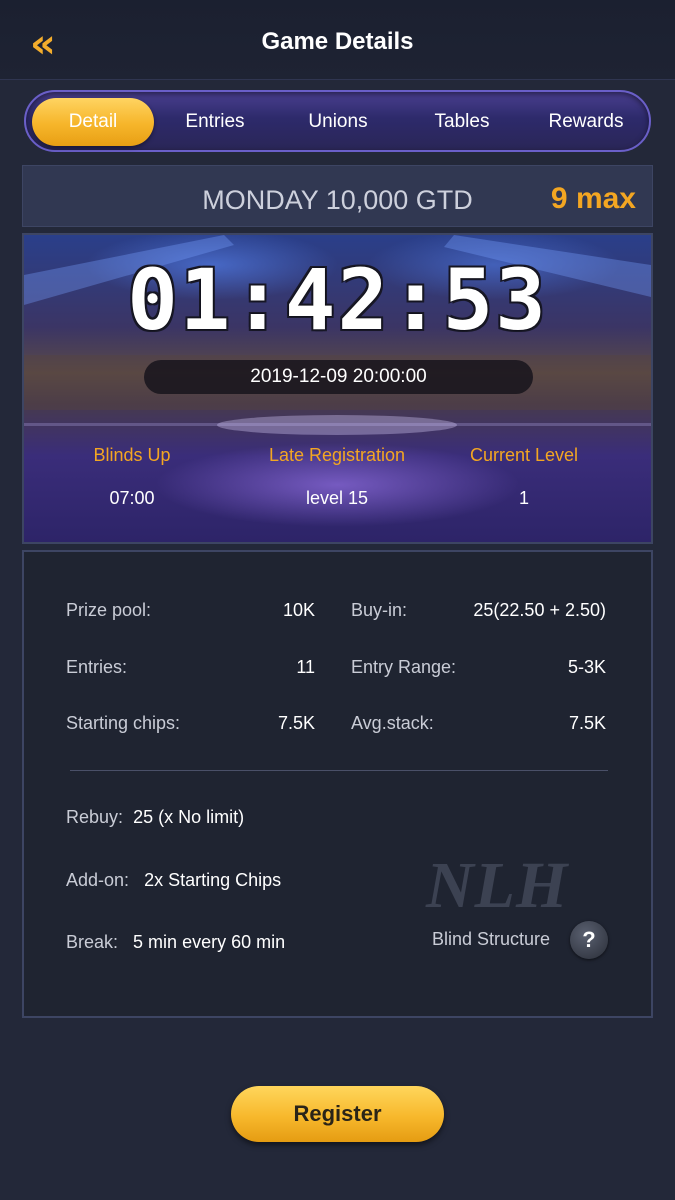  I want to click on late-registration-value: level 15, so click(337, 498).